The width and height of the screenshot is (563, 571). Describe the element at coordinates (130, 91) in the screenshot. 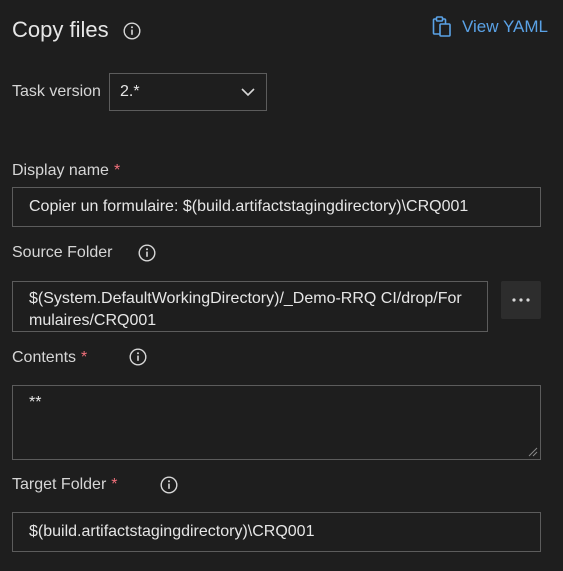

I see `task-version-value: 2.*` at that location.